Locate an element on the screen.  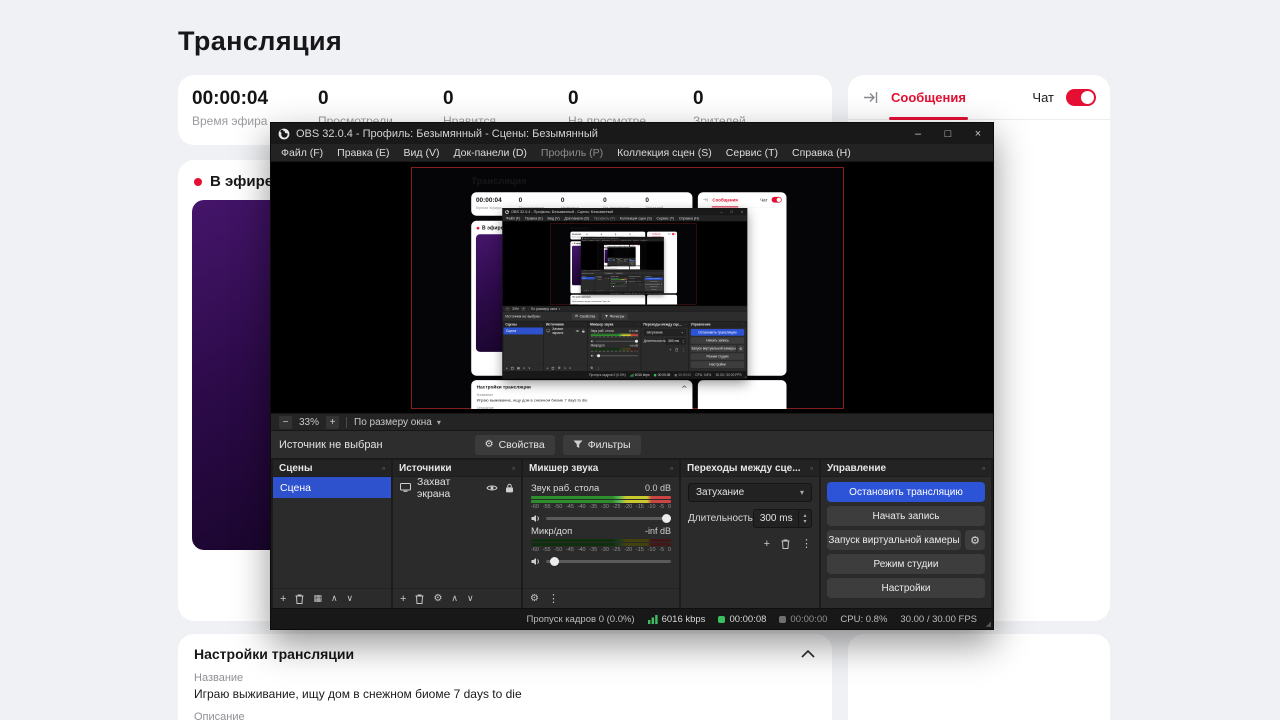
zoom-in-button: + is located at coordinates (333, 422).